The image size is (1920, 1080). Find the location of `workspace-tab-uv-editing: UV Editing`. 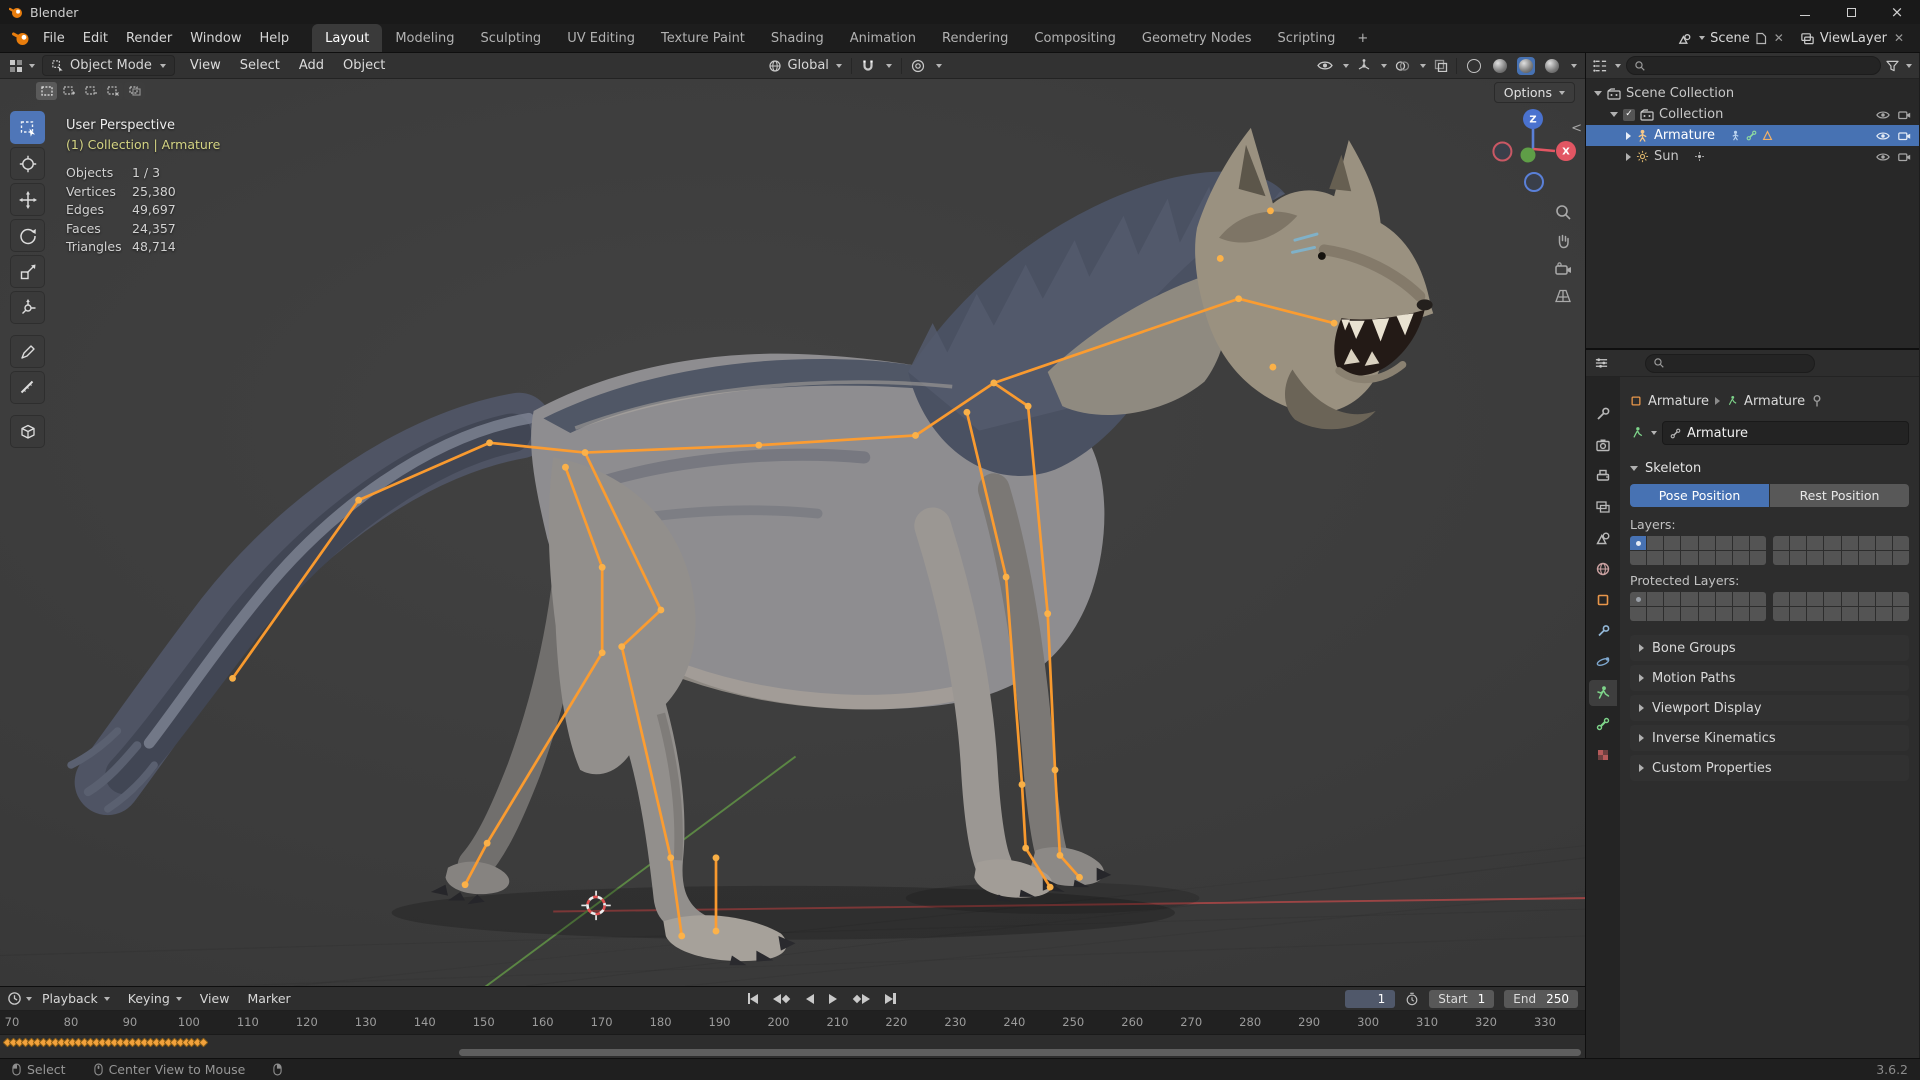

workspace-tab-uv-editing: UV Editing is located at coordinates (601, 38).